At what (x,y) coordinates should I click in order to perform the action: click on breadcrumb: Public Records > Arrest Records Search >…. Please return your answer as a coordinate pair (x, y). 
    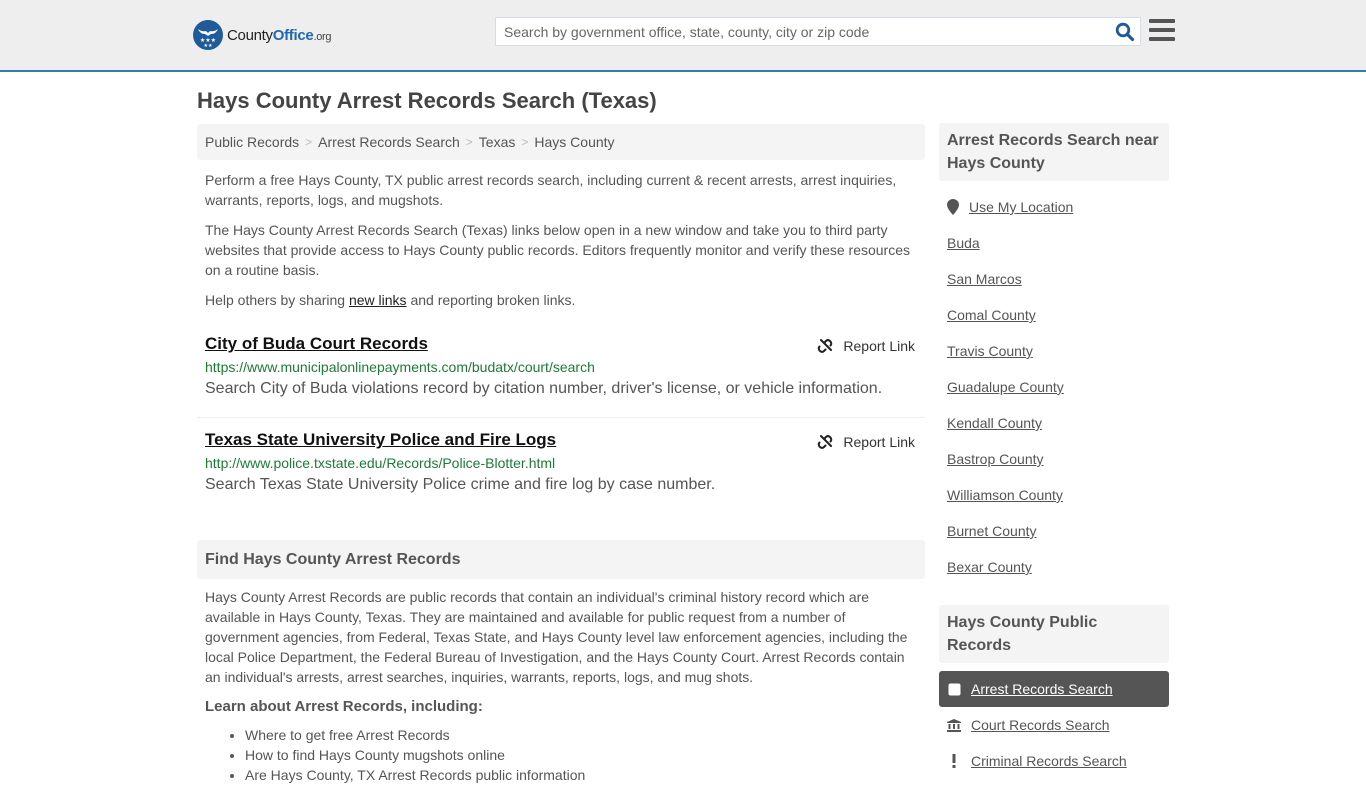
    Looking at the image, I should click on (561, 142).